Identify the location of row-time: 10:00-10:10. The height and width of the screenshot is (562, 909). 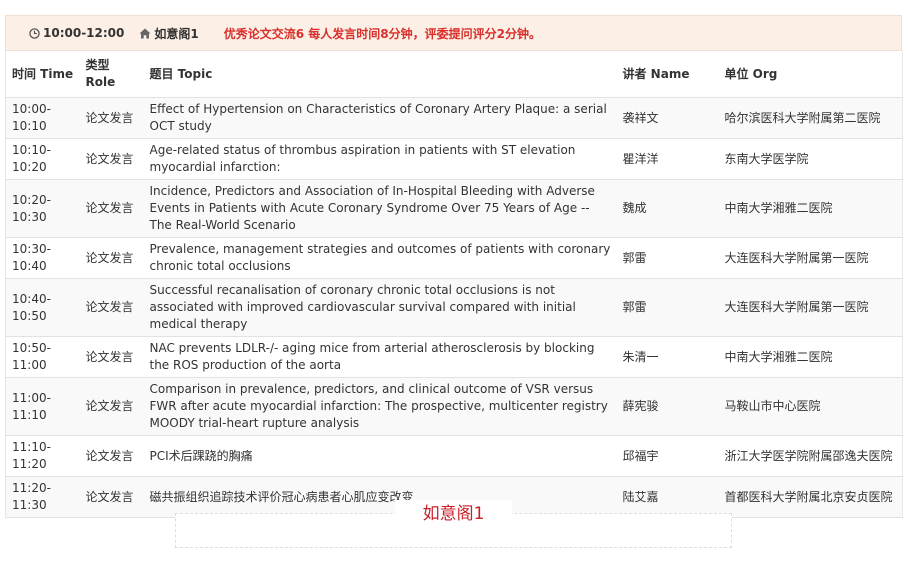
(42, 118).